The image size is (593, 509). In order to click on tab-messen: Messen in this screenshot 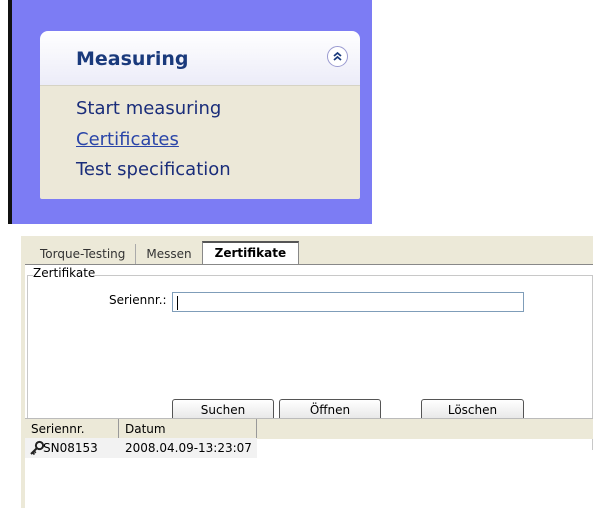, I will do `click(168, 254)`.